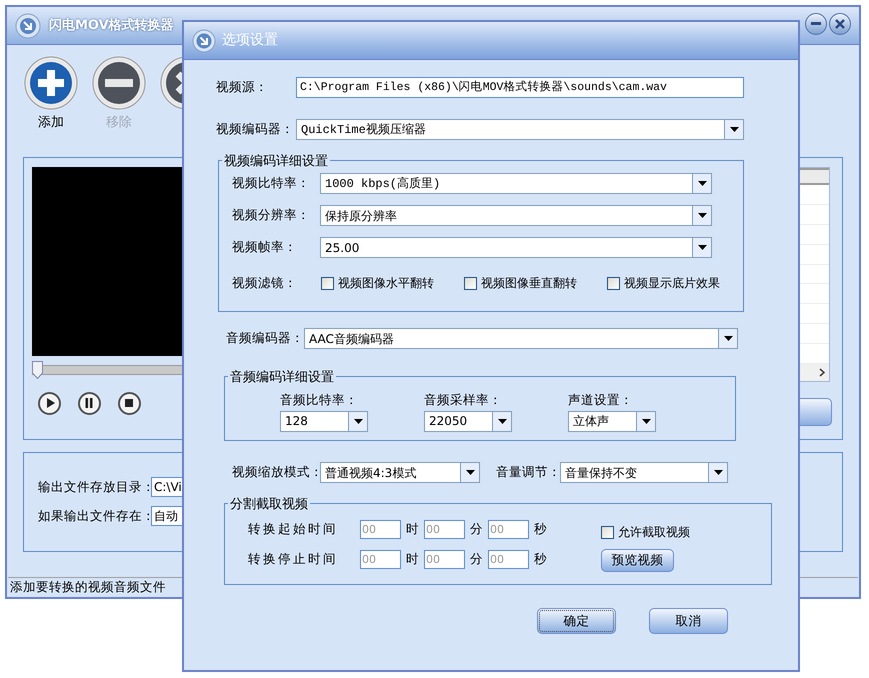  Describe the element at coordinates (601, 400) in the screenshot. I see `field-label: 声道设置：` at that location.